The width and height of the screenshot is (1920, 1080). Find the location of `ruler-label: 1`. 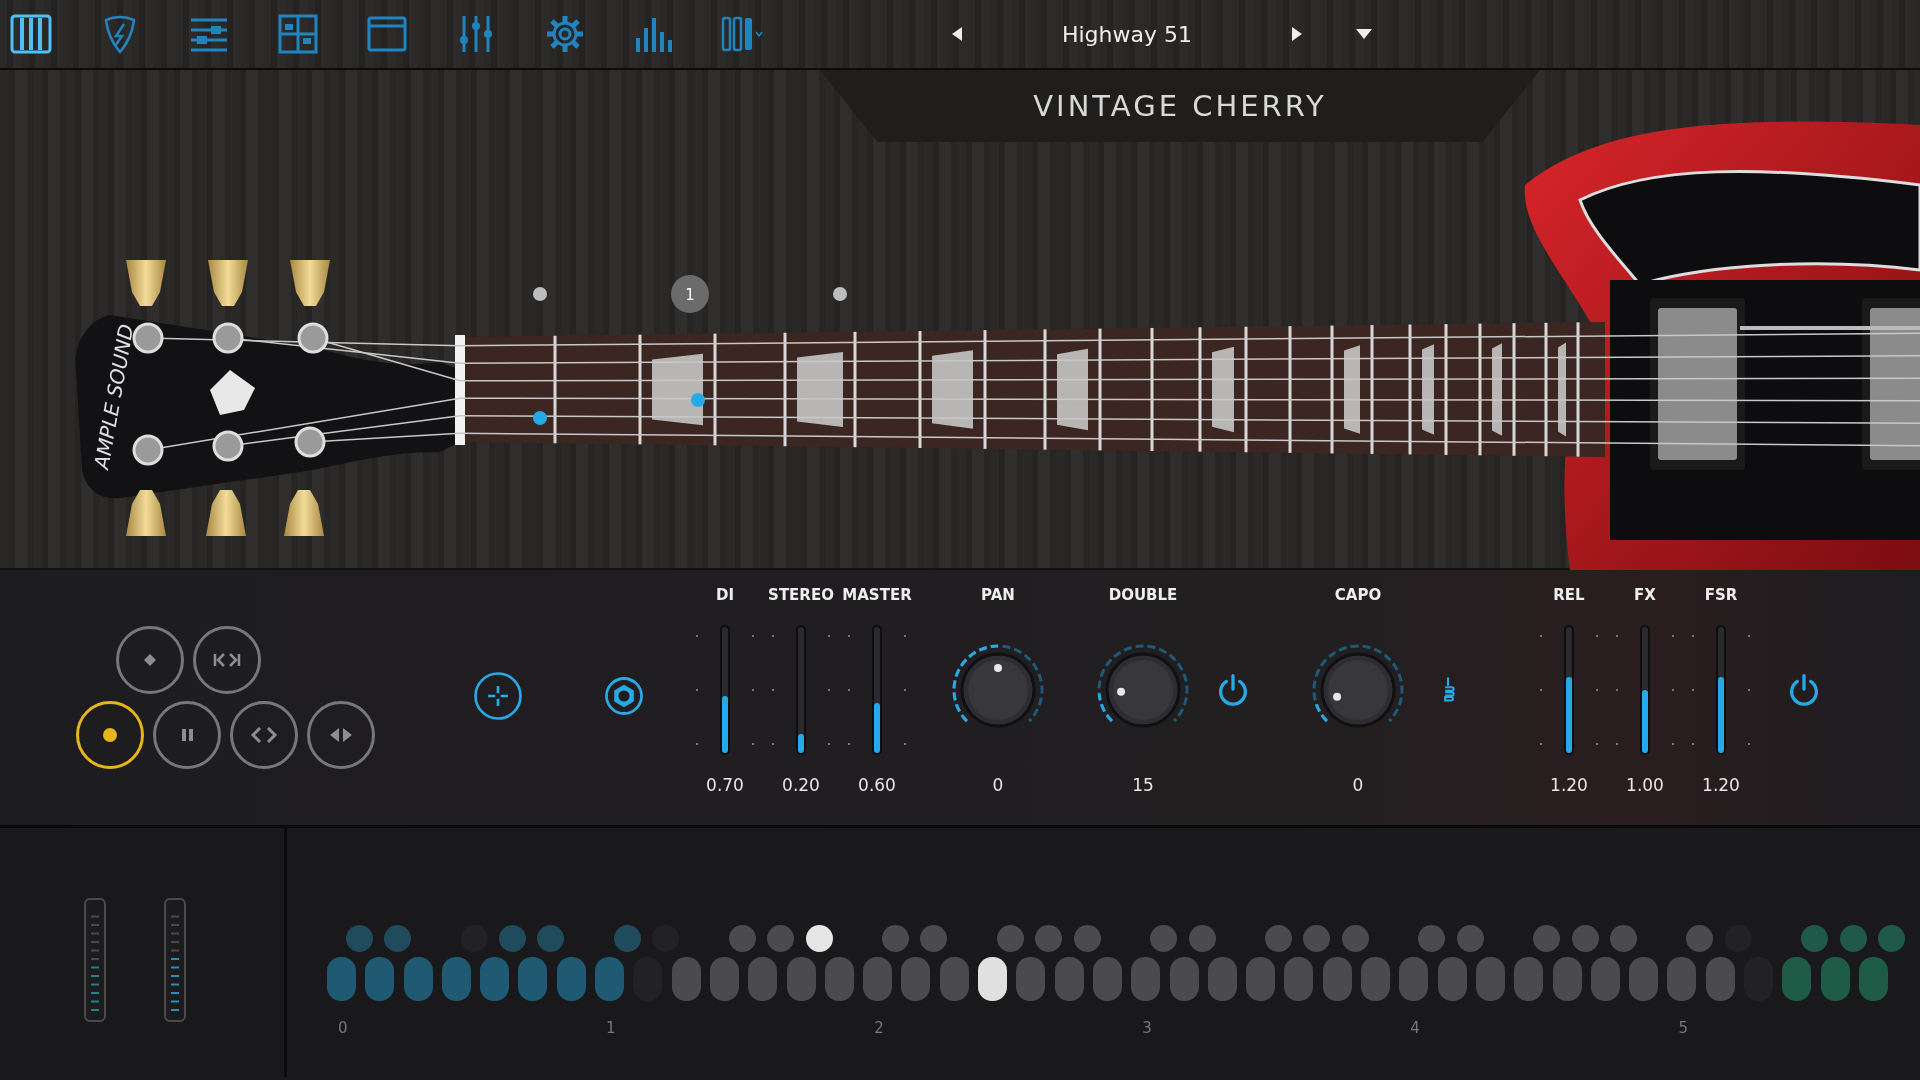

ruler-label: 1 is located at coordinates (611, 1028).